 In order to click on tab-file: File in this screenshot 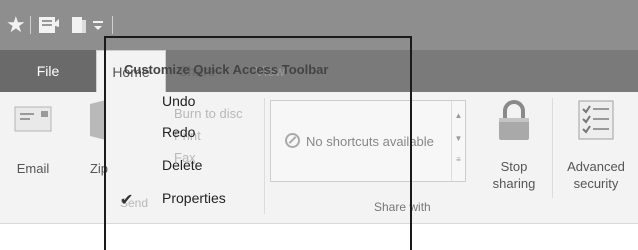, I will do `click(48, 71)`.